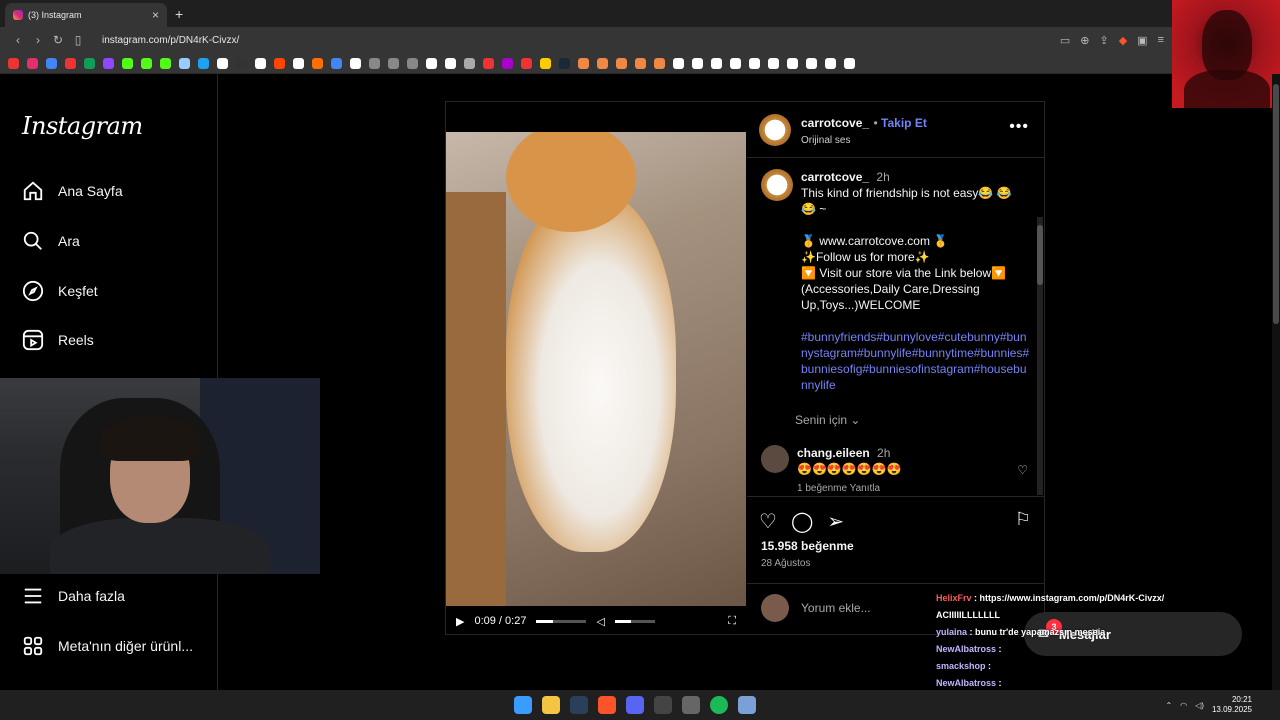 Image resolution: width=1280 pixels, height=720 pixels. I want to click on like-count: 15.958 beğenme, so click(807, 546).